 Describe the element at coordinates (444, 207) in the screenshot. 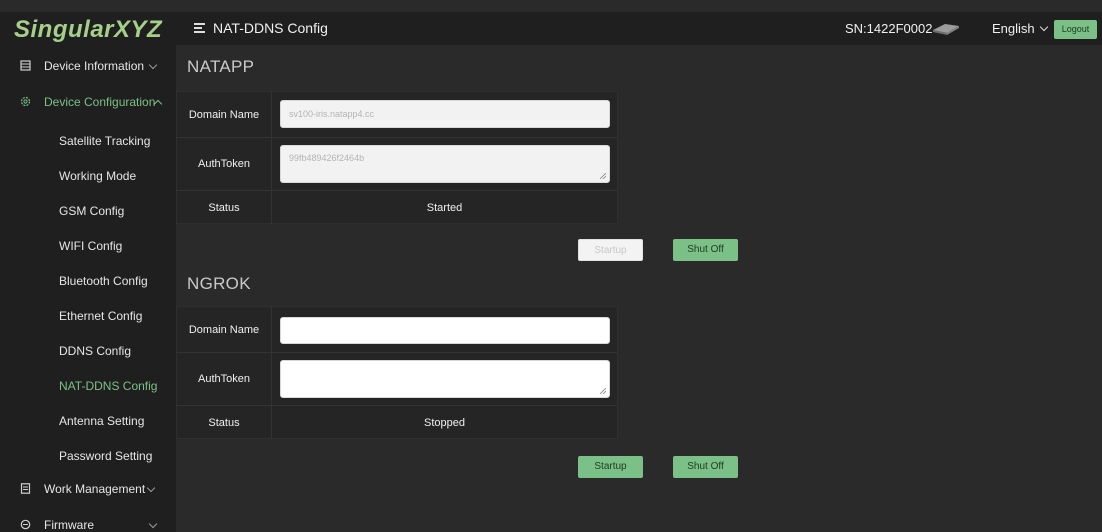

I see `natapp-status-value: Started` at that location.